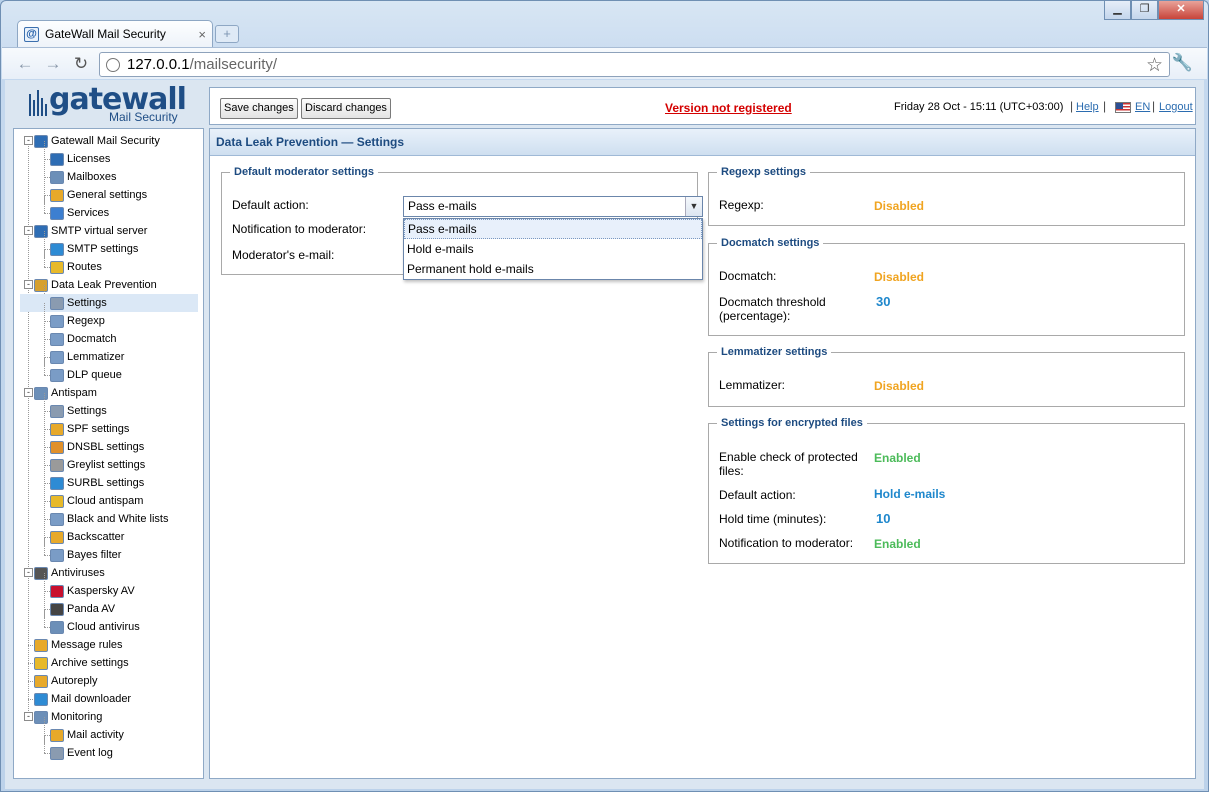 This screenshot has height=792, width=1209. What do you see at coordinates (74, 393) in the screenshot?
I see `sidebar-item-label: Antispam` at bounding box center [74, 393].